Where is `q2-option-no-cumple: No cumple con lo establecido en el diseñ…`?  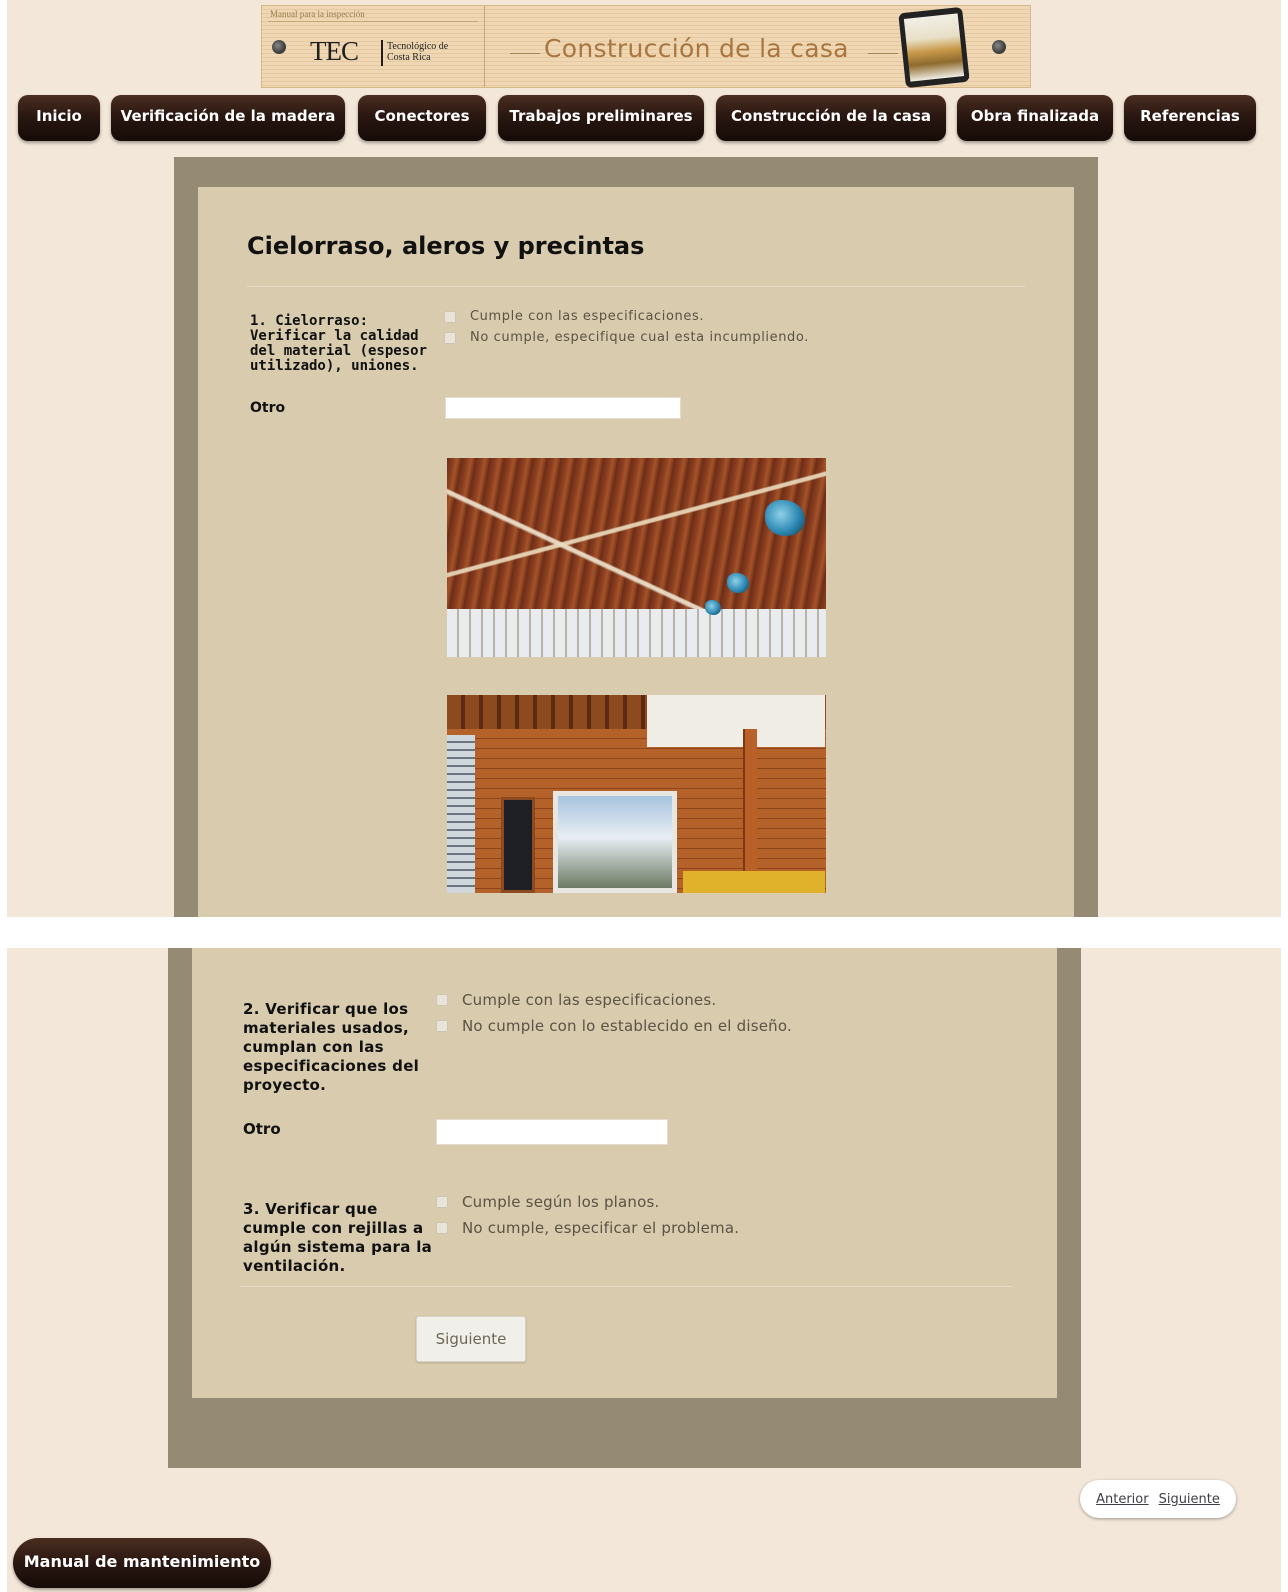 q2-option-no-cumple: No cumple con lo establecido en el diseñ… is located at coordinates (614, 1026).